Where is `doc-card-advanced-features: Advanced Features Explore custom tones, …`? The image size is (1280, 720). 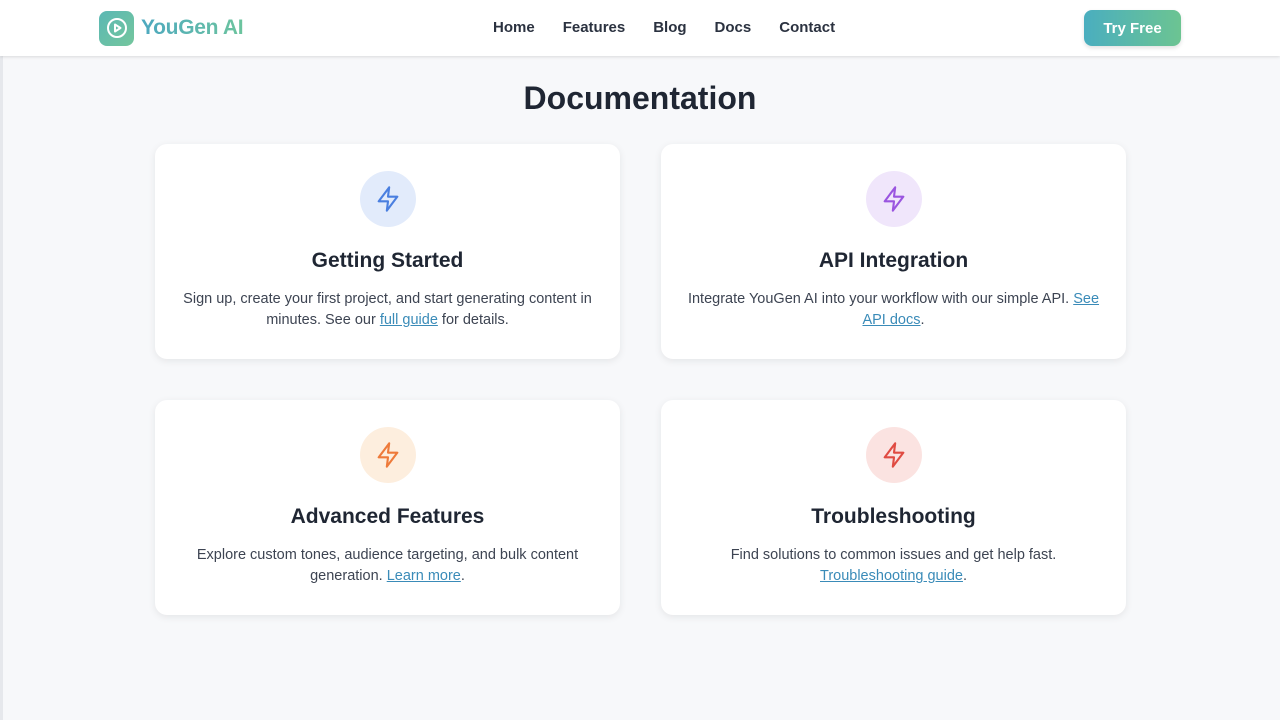 doc-card-advanced-features: Advanced Features Explore custom tones, … is located at coordinates (387, 507).